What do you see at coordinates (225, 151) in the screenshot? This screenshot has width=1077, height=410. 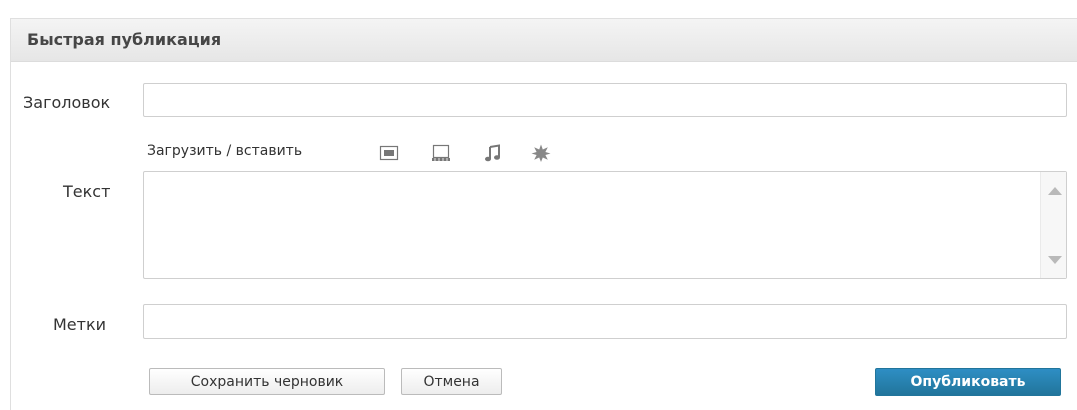 I see `media-upload-label: Загрузить / вставить` at bounding box center [225, 151].